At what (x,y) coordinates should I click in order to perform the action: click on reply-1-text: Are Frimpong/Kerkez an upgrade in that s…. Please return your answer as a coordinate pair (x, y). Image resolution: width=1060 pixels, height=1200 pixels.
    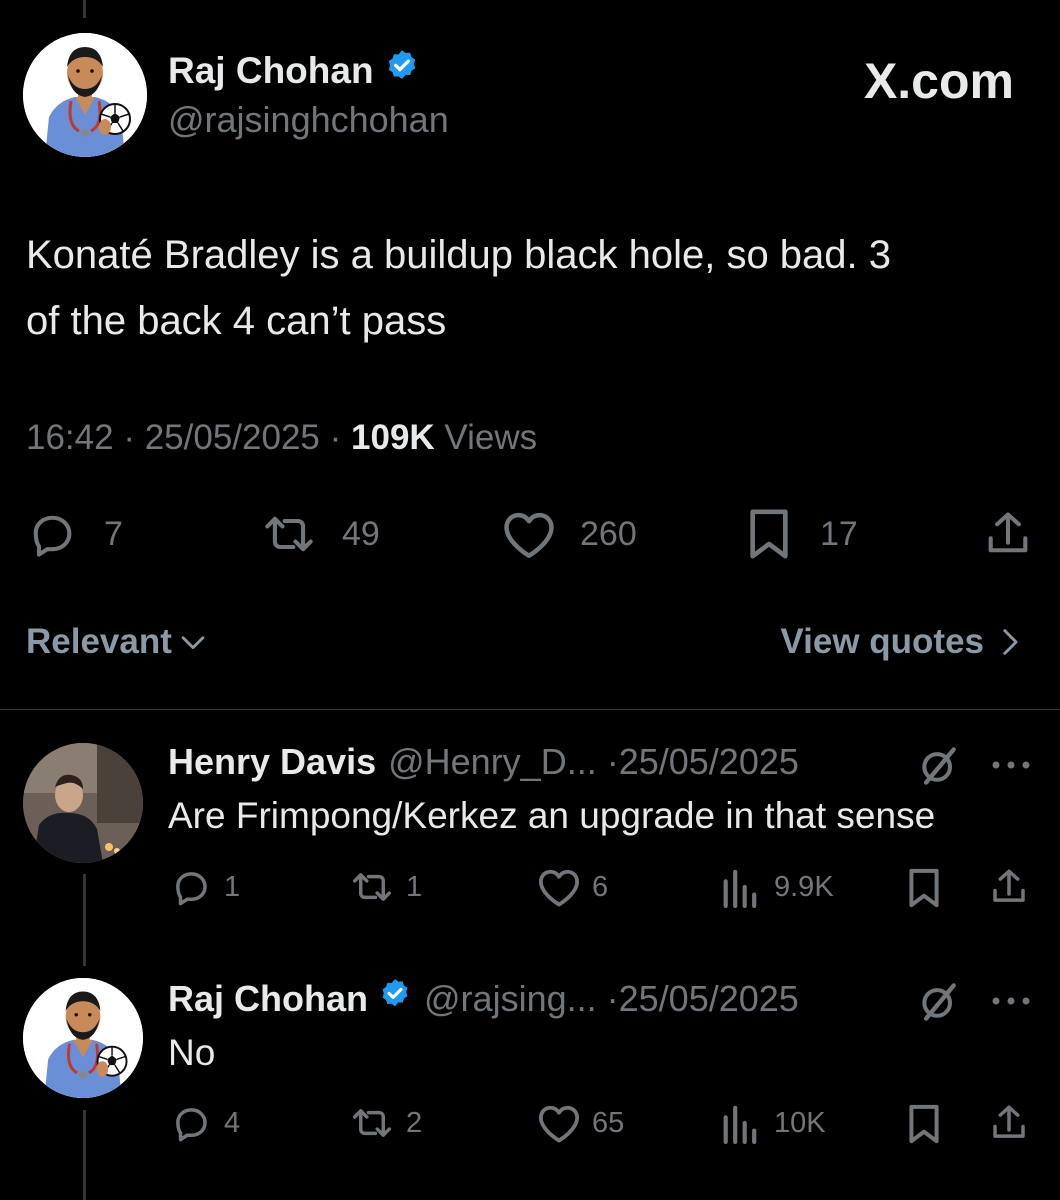
    Looking at the image, I should click on (552, 815).